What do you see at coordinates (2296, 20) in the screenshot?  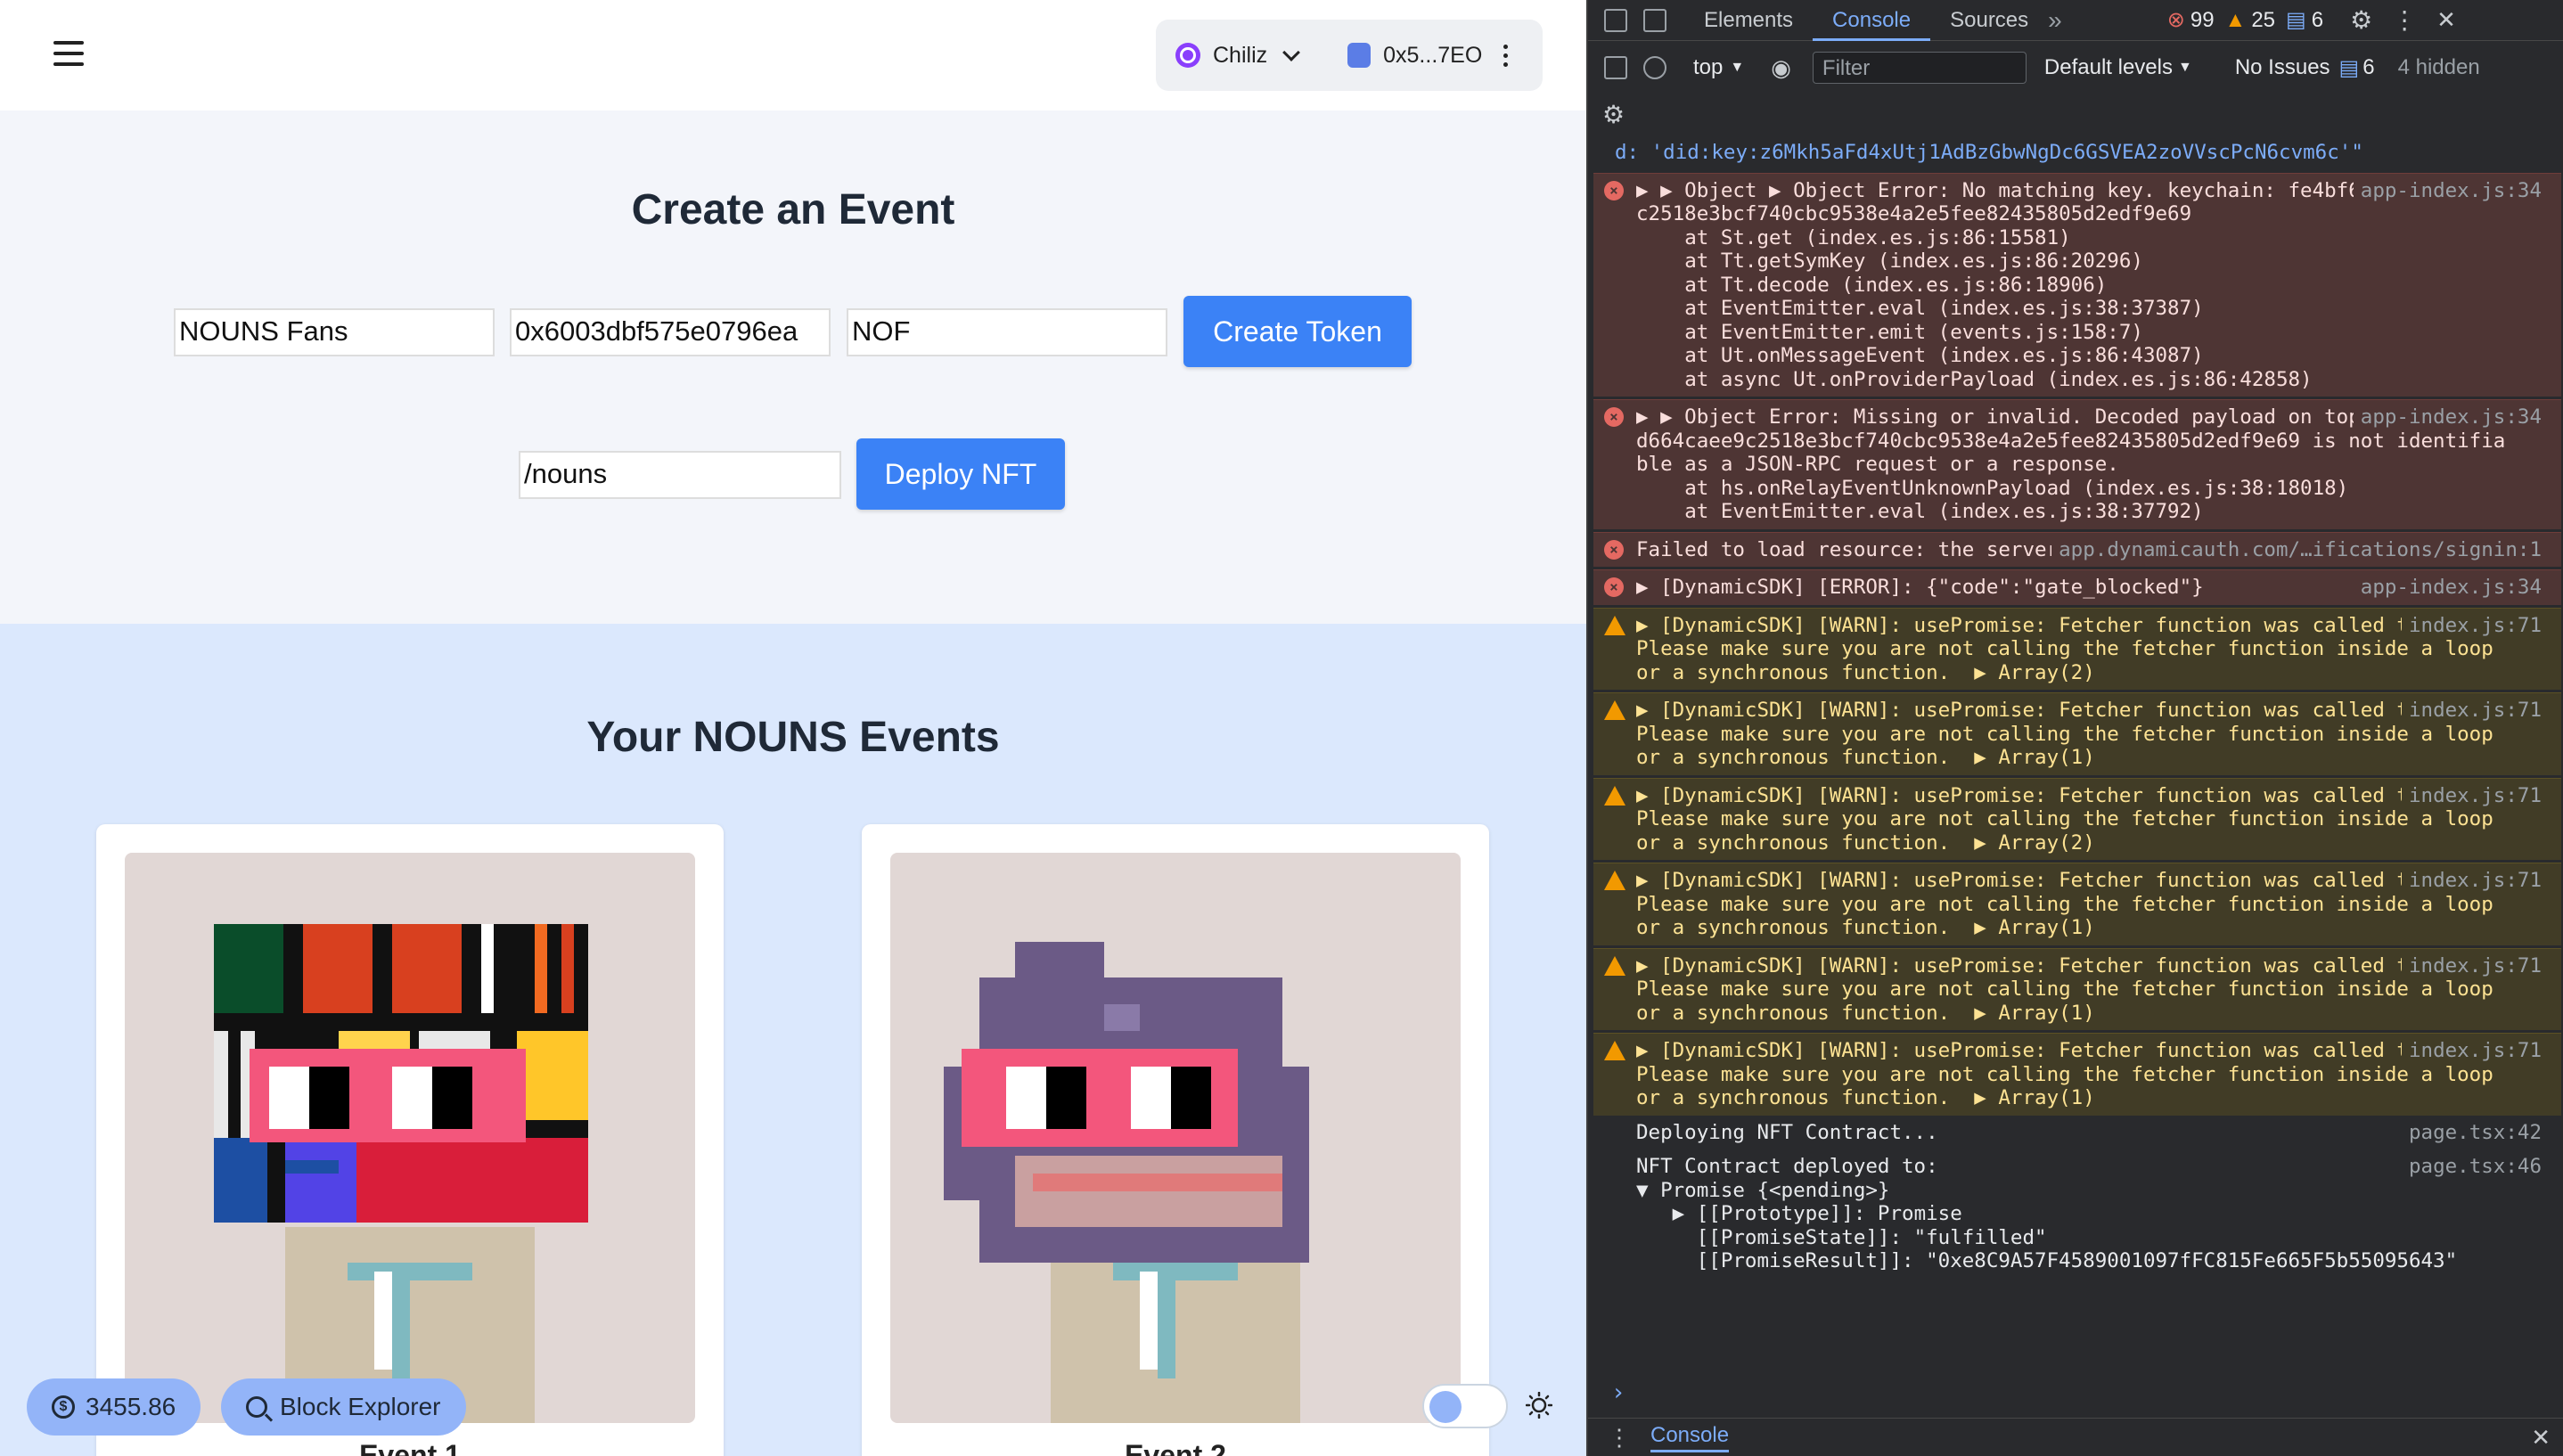 I see `info-icon: ▤` at bounding box center [2296, 20].